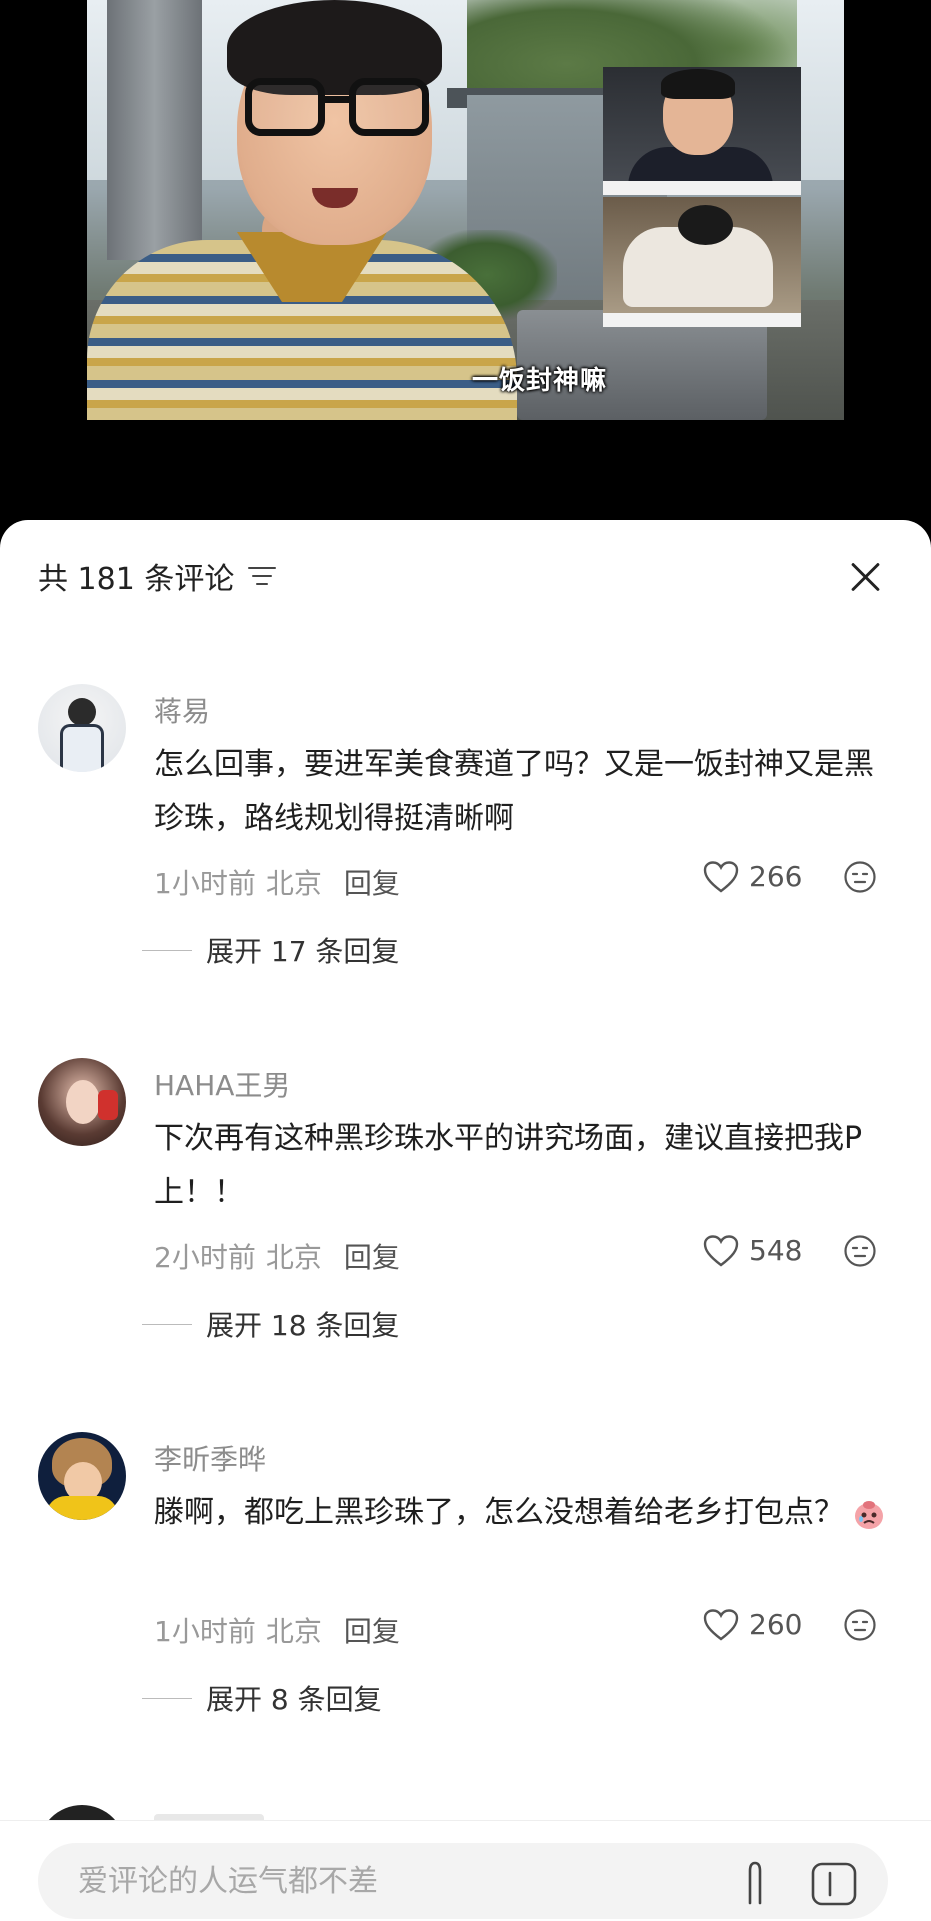 This screenshot has width=931, height=1921. What do you see at coordinates (337, 99) in the screenshot?
I see `glasses-bridge` at bounding box center [337, 99].